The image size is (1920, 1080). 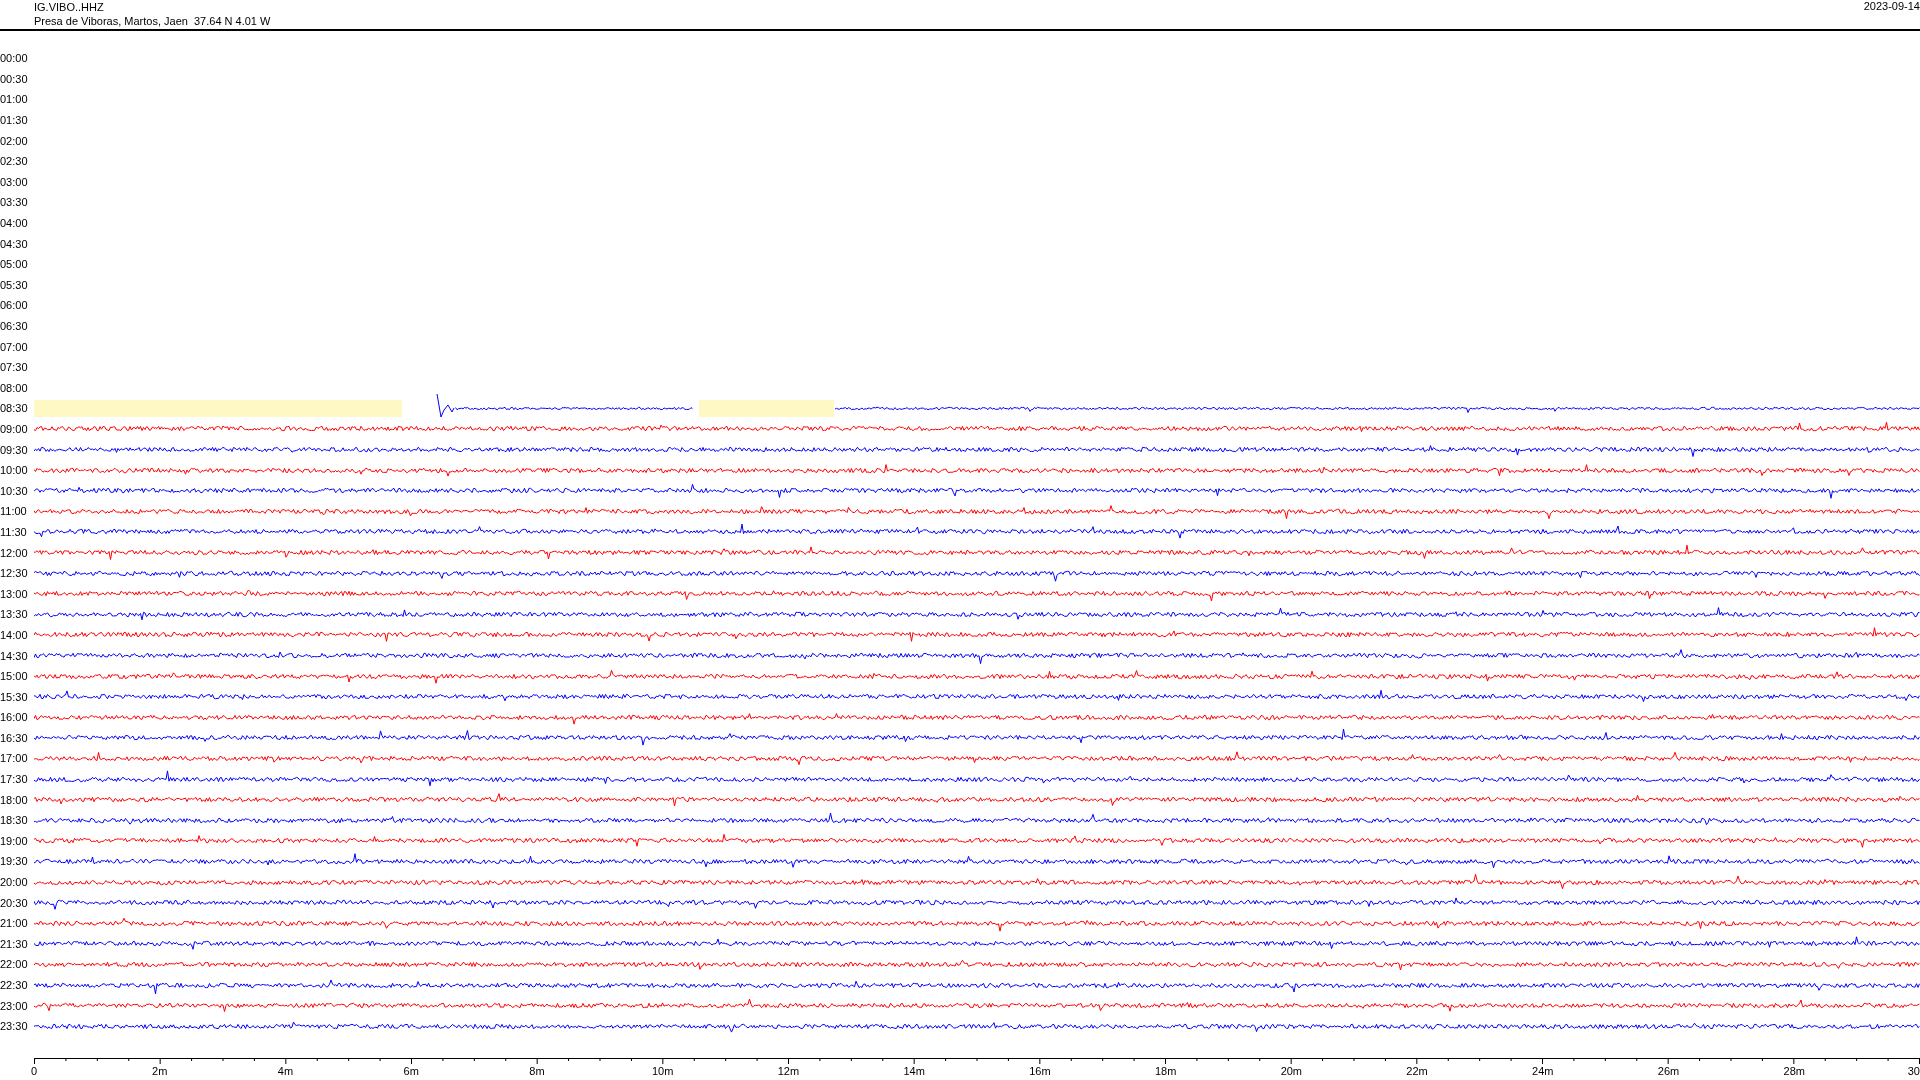 I want to click on time-label: 04:30, so click(x=14, y=243).